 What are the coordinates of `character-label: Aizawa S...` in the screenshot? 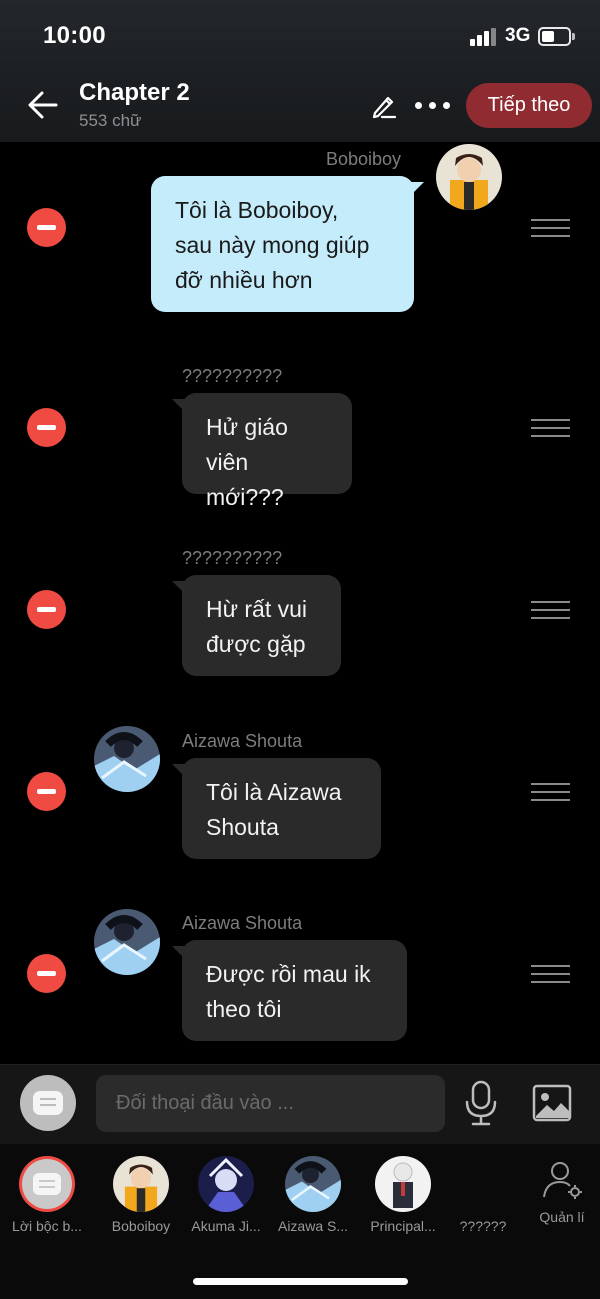 It's located at (313, 1226).